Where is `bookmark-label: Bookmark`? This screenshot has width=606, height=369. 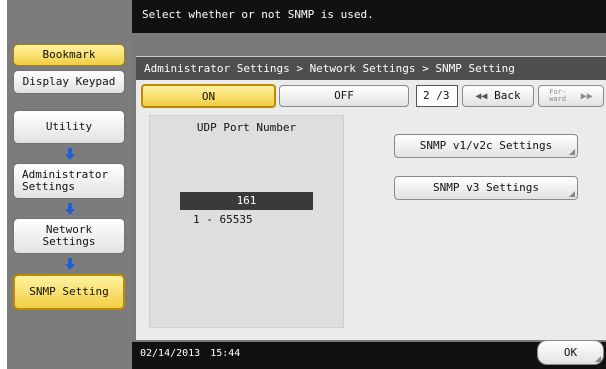
bookmark-label: Bookmark is located at coordinates (69, 54).